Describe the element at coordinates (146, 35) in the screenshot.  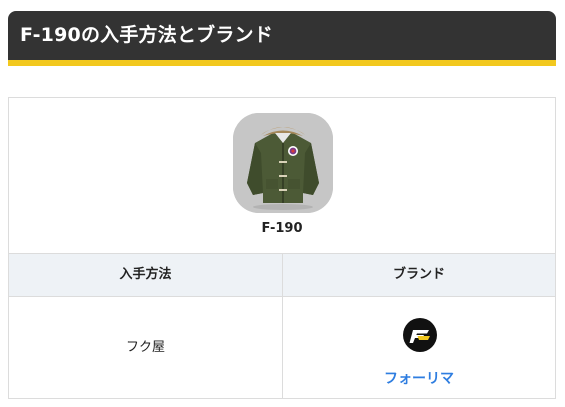
I see `section-title: F-190の入手方法とブランド` at that location.